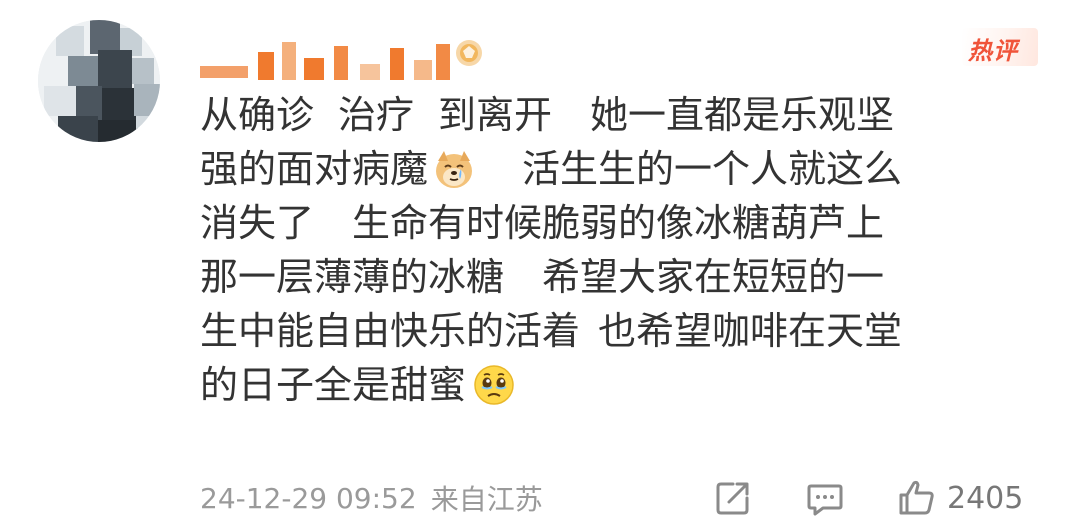 Image resolution: width=1072 pixels, height=529 pixels. I want to click on comment-line: 强的面对病魔 活生生的一个人就这么, so click(630, 169).